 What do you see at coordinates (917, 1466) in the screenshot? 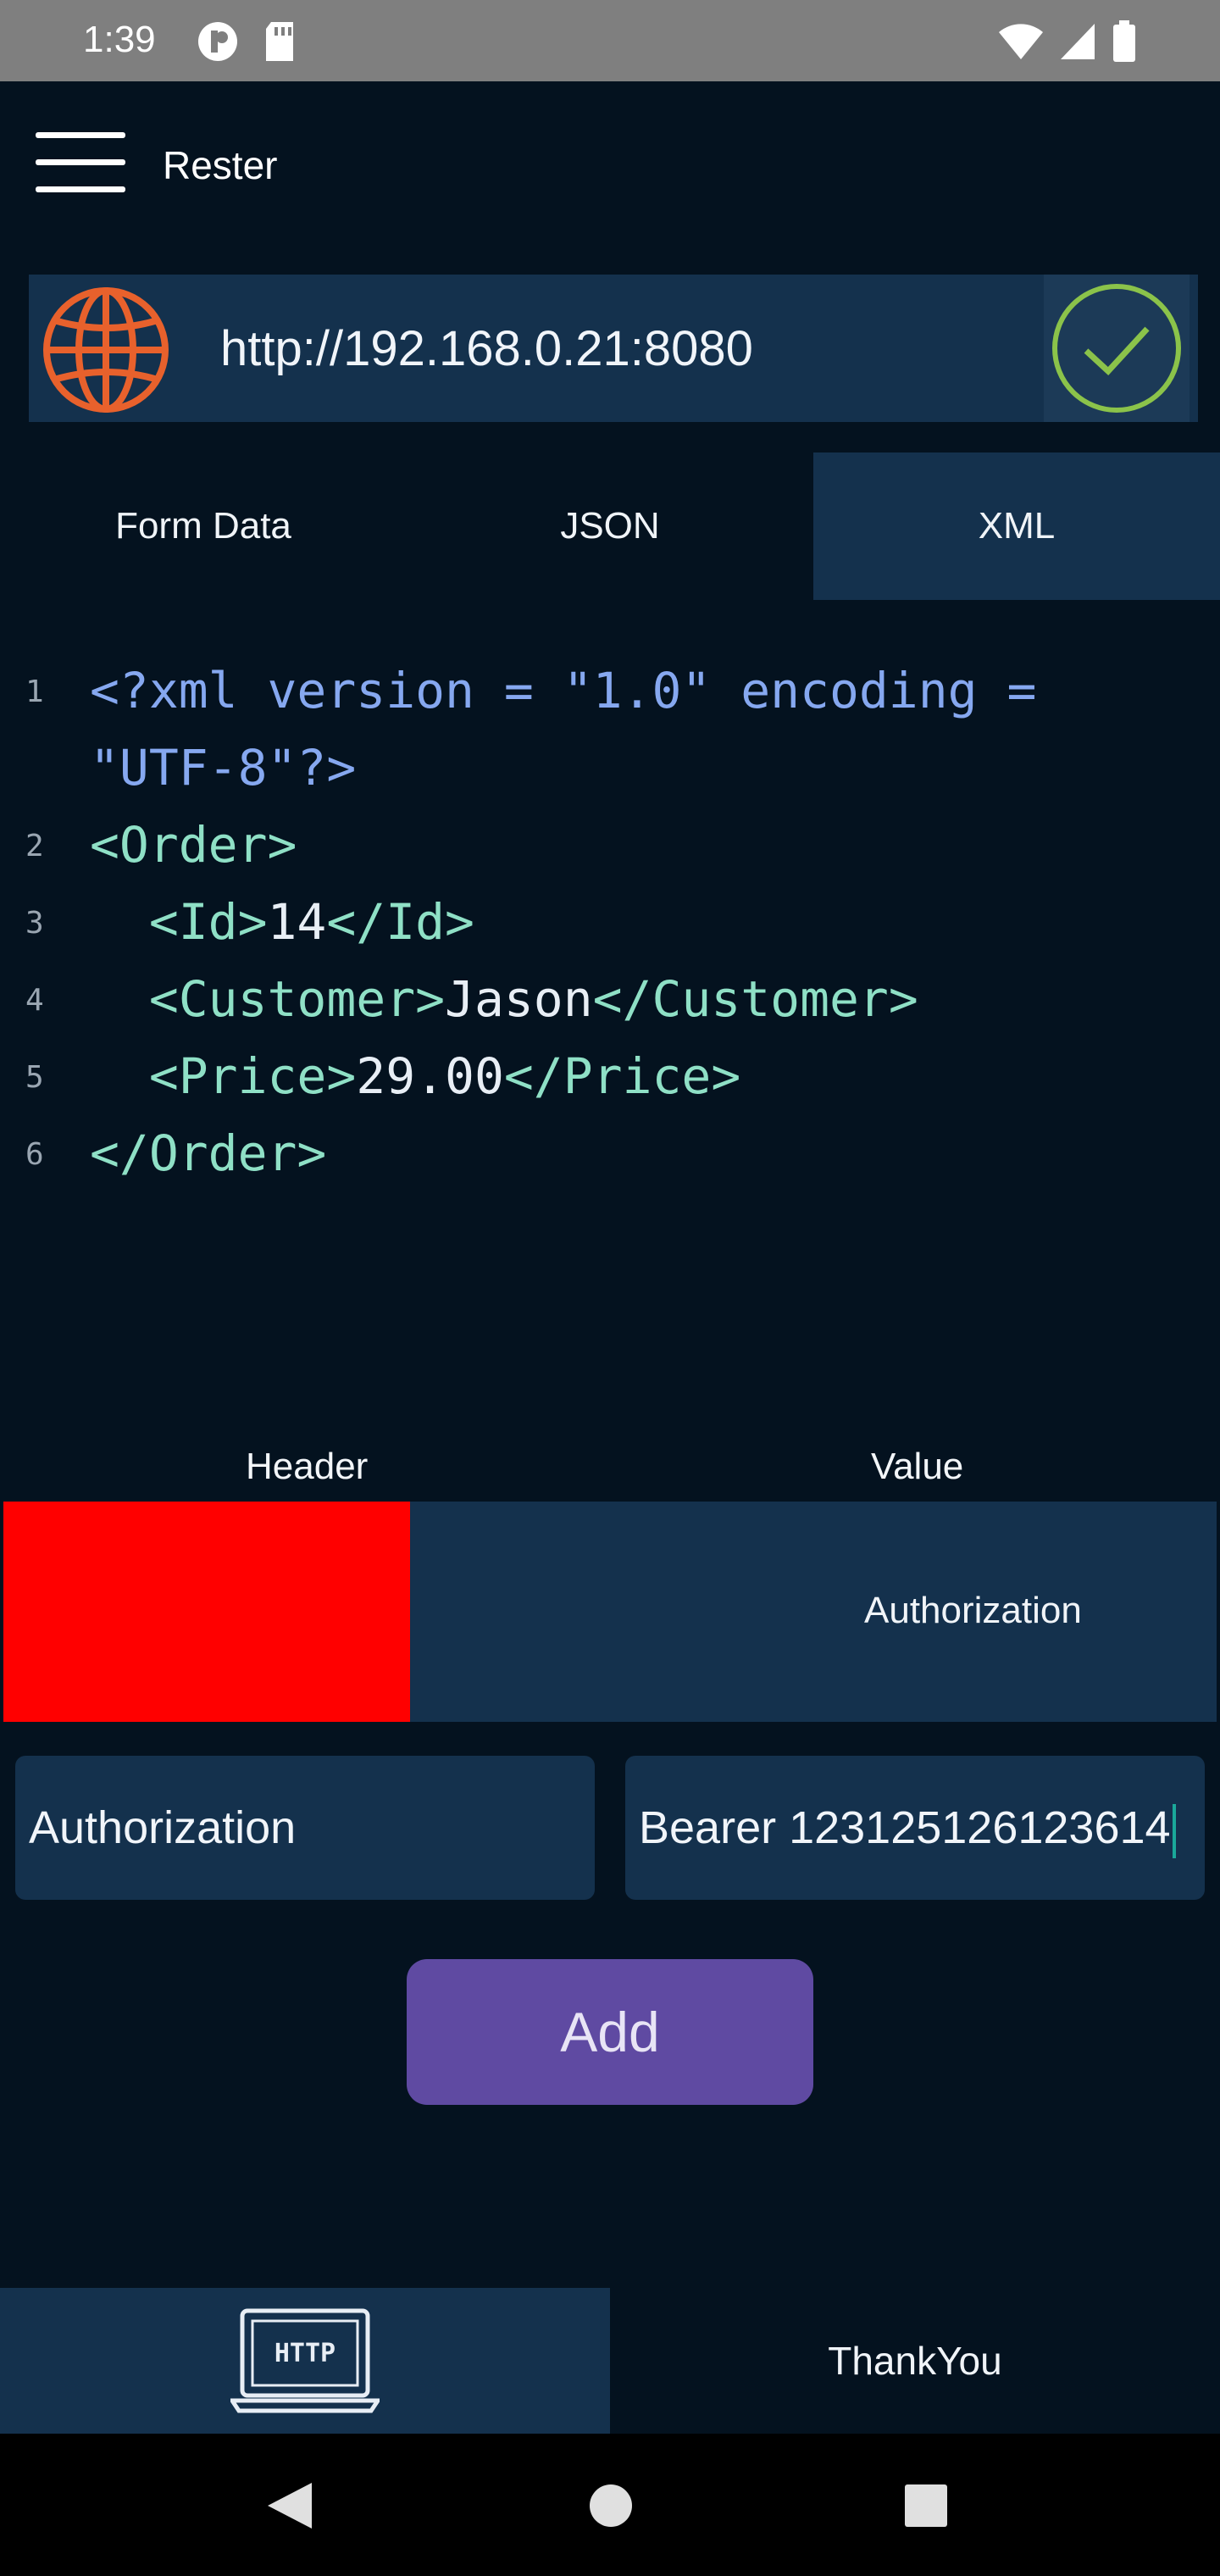
I see `value-column-label: Value` at bounding box center [917, 1466].